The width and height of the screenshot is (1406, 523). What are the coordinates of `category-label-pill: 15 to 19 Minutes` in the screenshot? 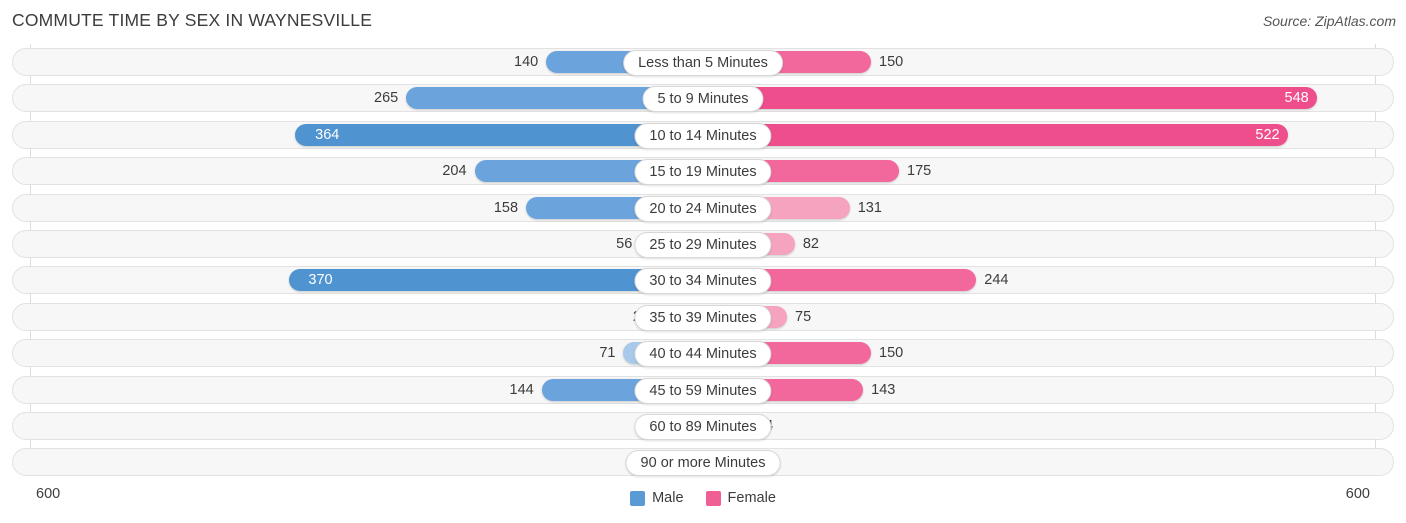 It's located at (703, 172).